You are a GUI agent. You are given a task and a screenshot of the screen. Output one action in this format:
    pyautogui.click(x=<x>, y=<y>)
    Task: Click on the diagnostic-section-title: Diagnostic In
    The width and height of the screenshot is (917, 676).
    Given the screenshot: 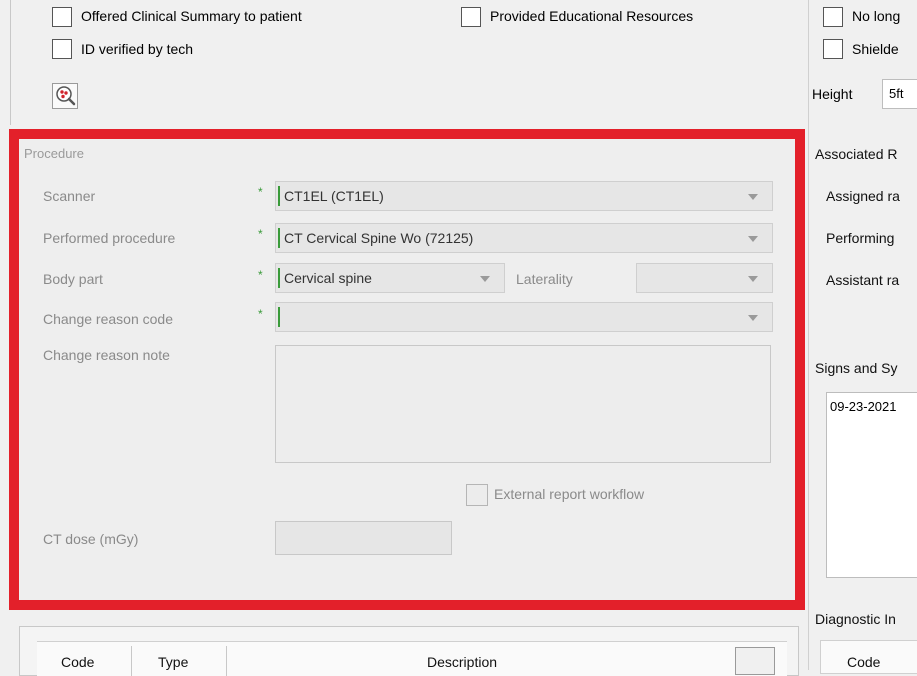 What is the action you would take?
    pyautogui.click(x=855, y=619)
    